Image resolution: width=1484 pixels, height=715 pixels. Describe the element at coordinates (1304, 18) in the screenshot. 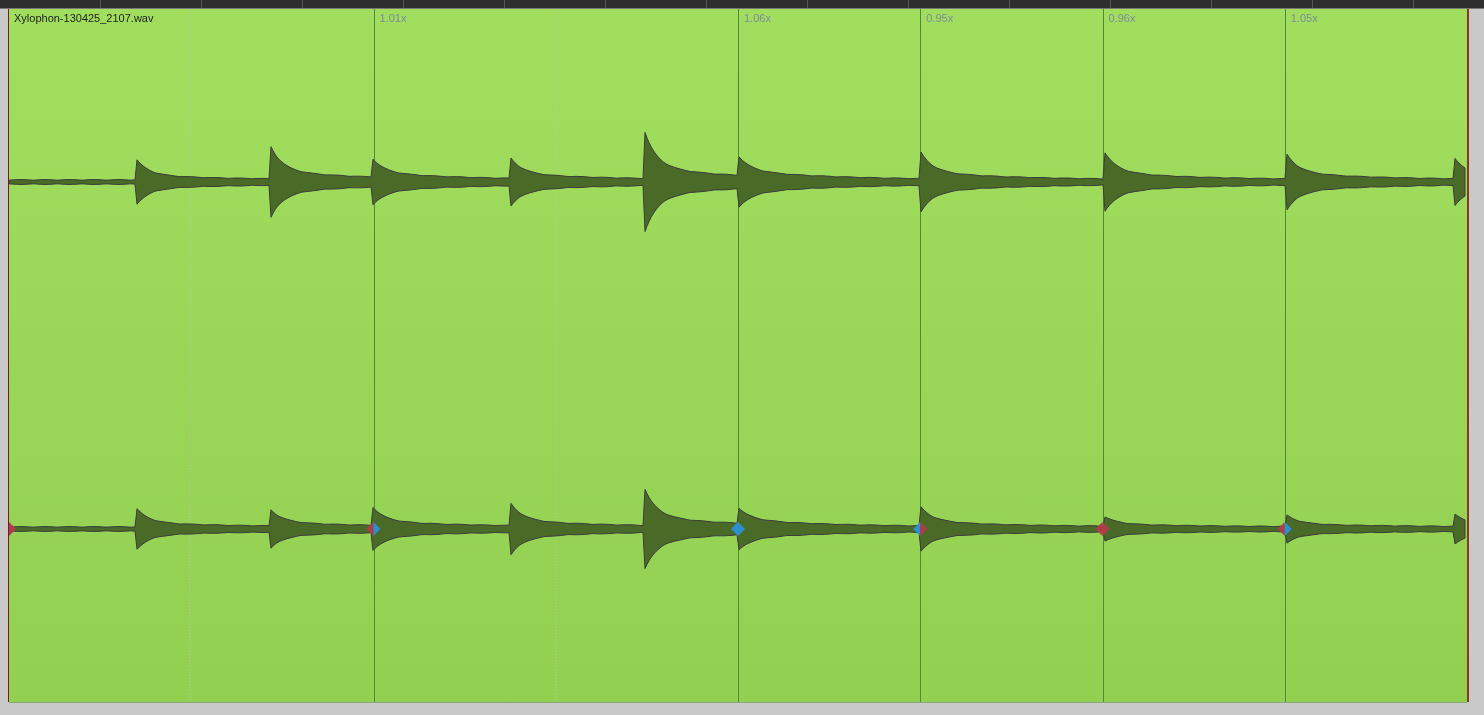

I see `playrate-label: 1.05x` at that location.